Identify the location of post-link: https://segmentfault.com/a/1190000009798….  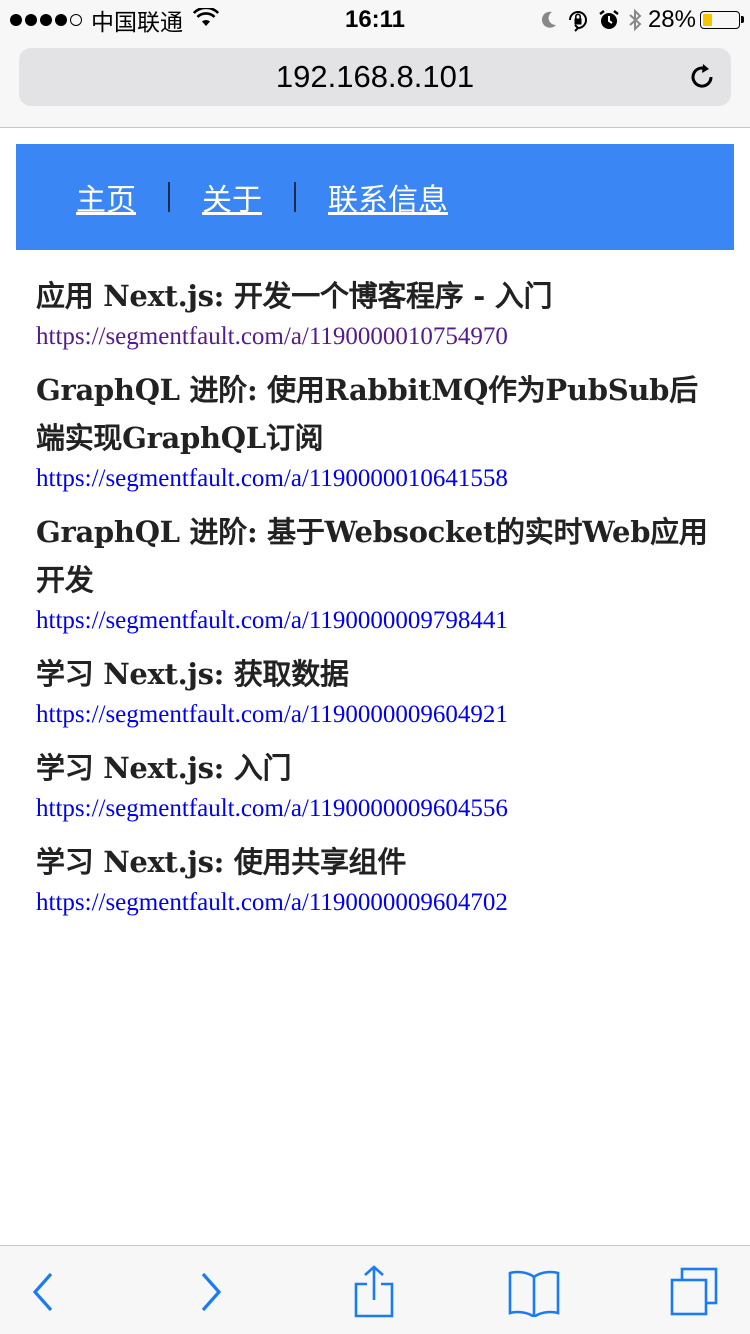
(381, 621).